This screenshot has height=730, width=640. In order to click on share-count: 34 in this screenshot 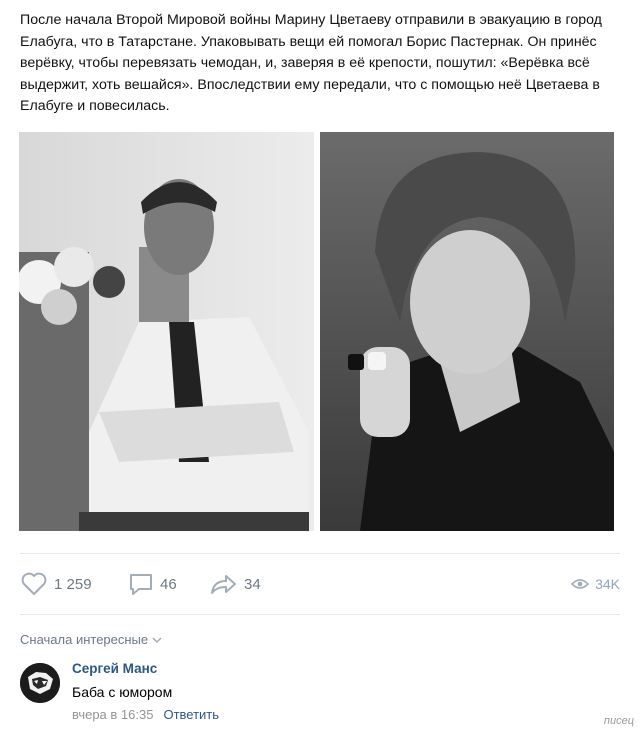, I will do `click(252, 584)`.